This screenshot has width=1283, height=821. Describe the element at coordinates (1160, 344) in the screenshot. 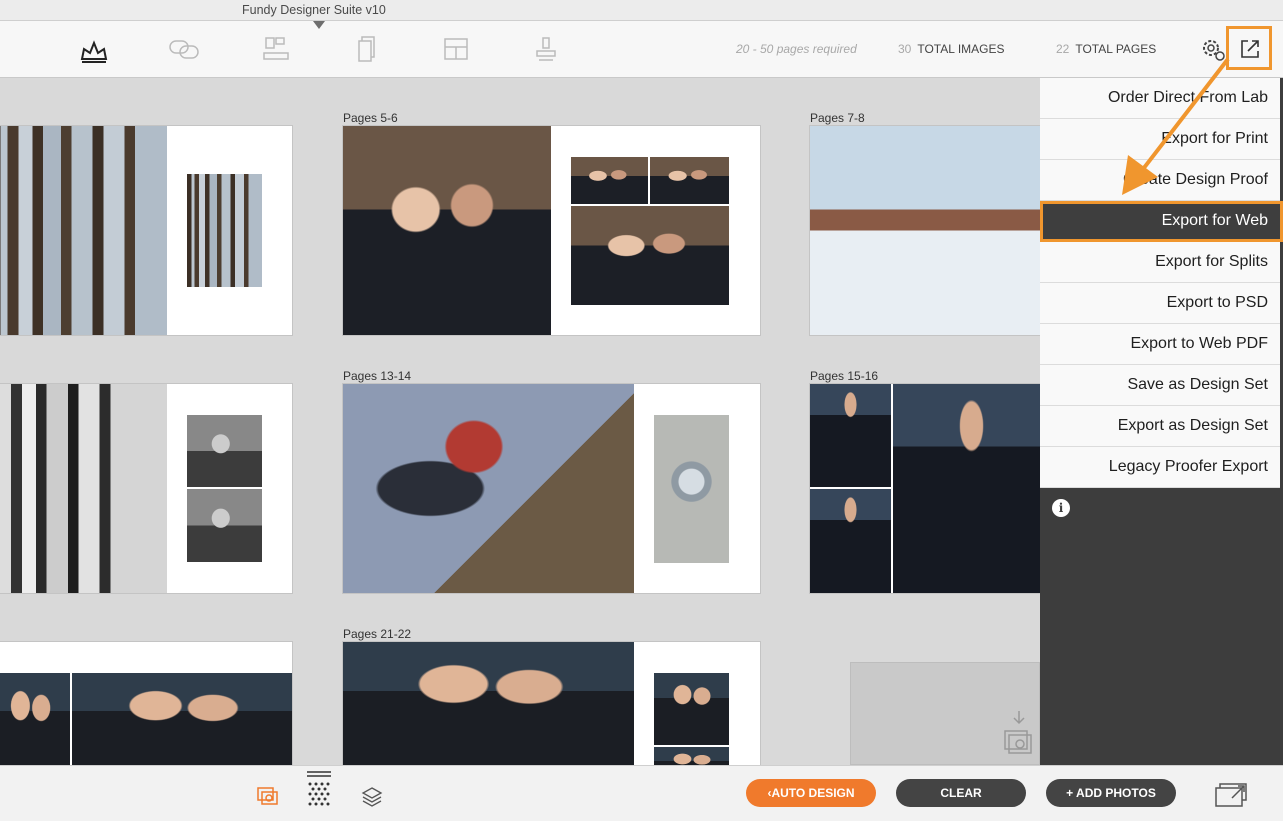

I see `menu-export-to-web-pdf: Export to Web PDF` at that location.